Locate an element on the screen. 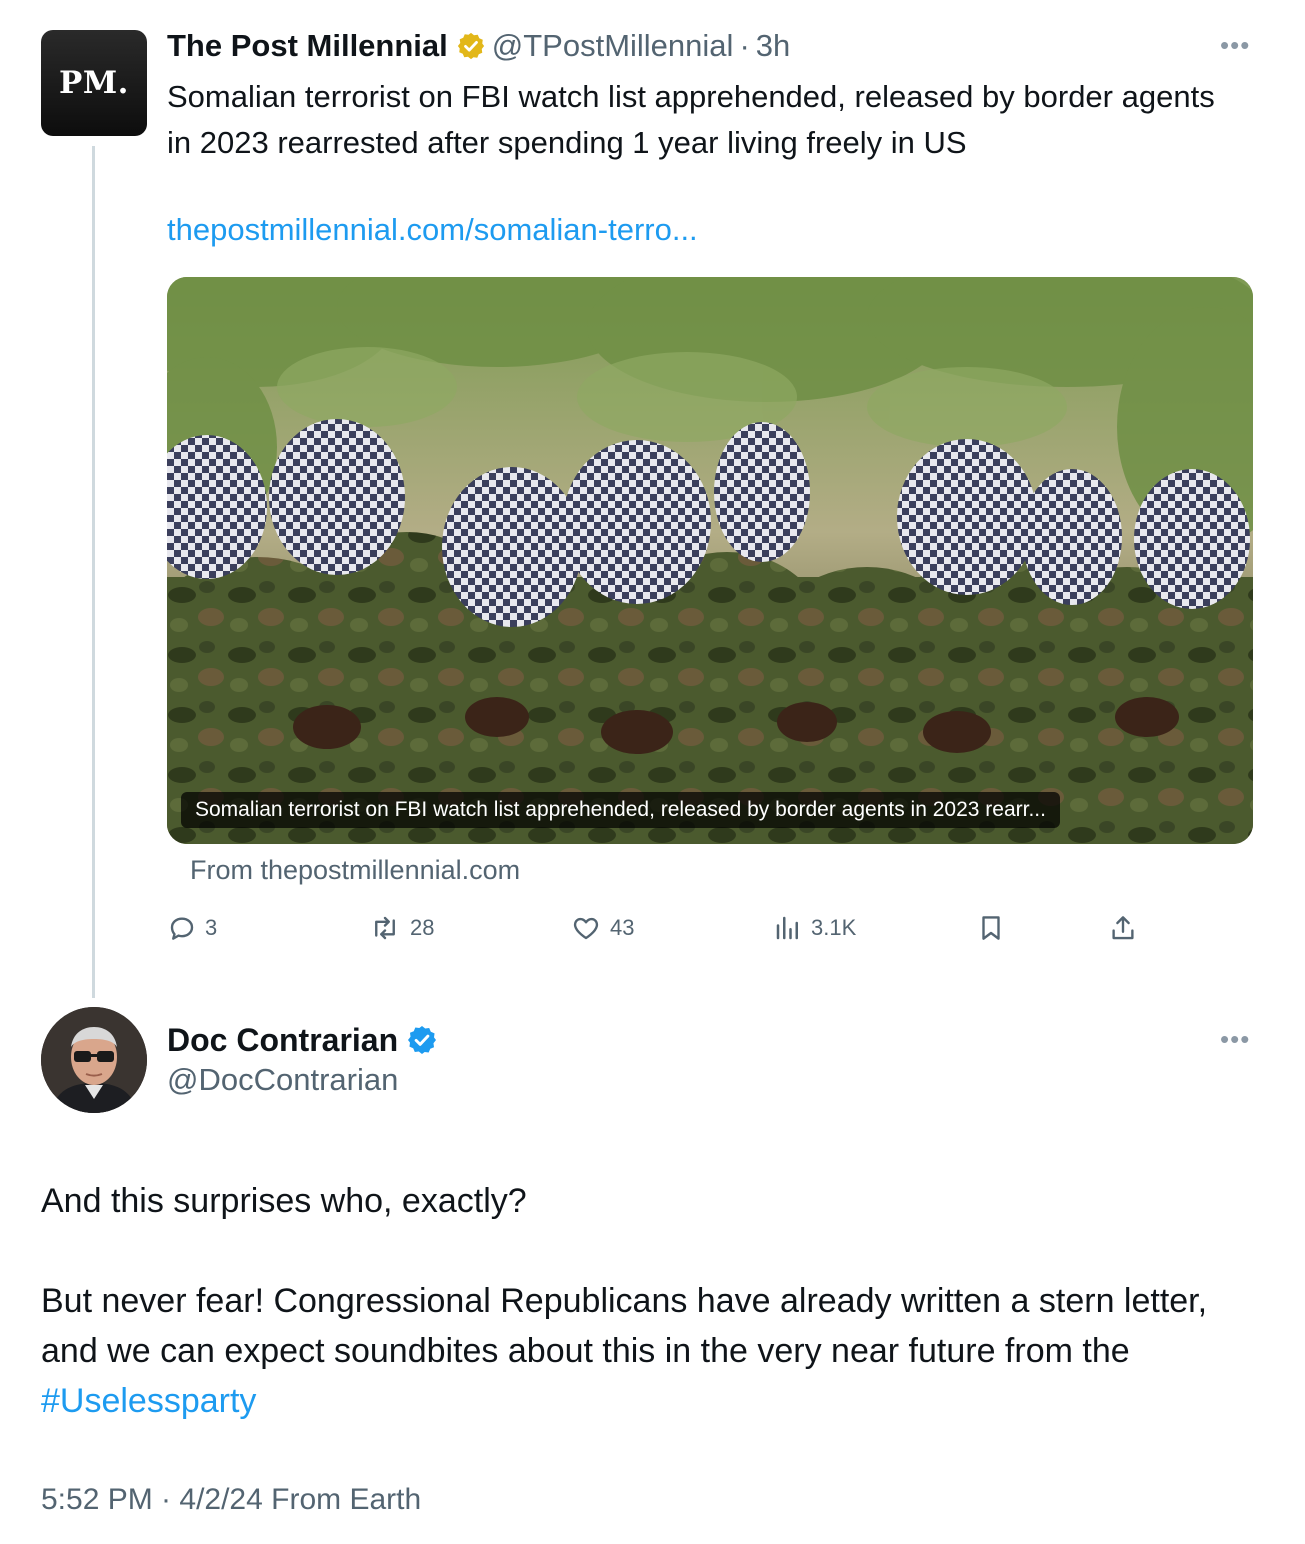 The height and width of the screenshot is (1544, 1305). share-button is located at coordinates (1127, 928).